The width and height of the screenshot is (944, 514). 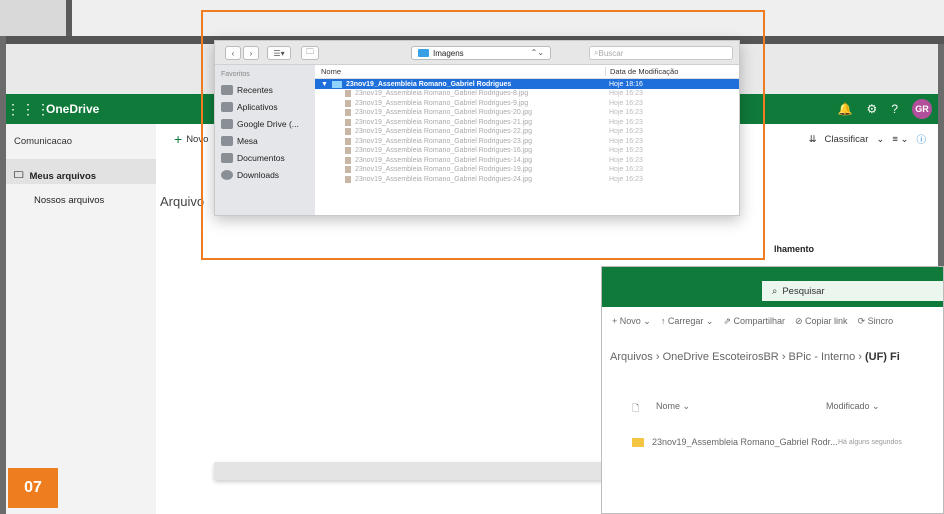 I want to click on inset-new-button: + Novo ⌄, so click(x=631, y=321).